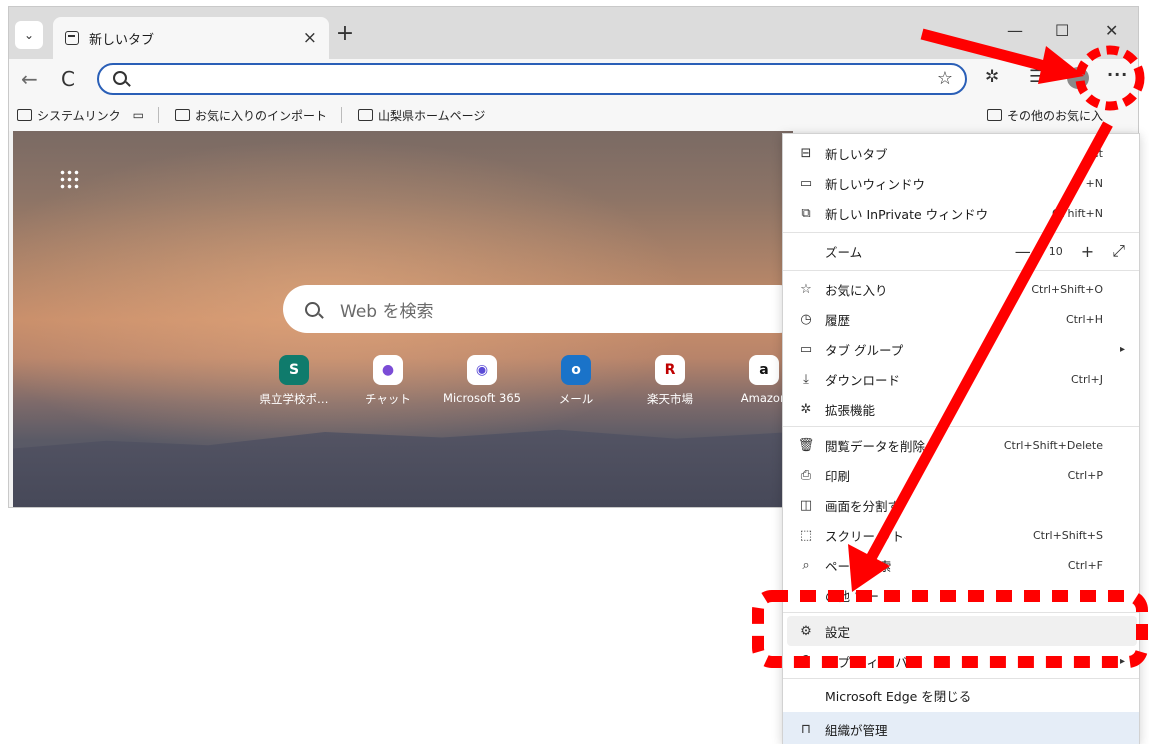  I want to click on briefcase-icon: ⊓, so click(806, 729).